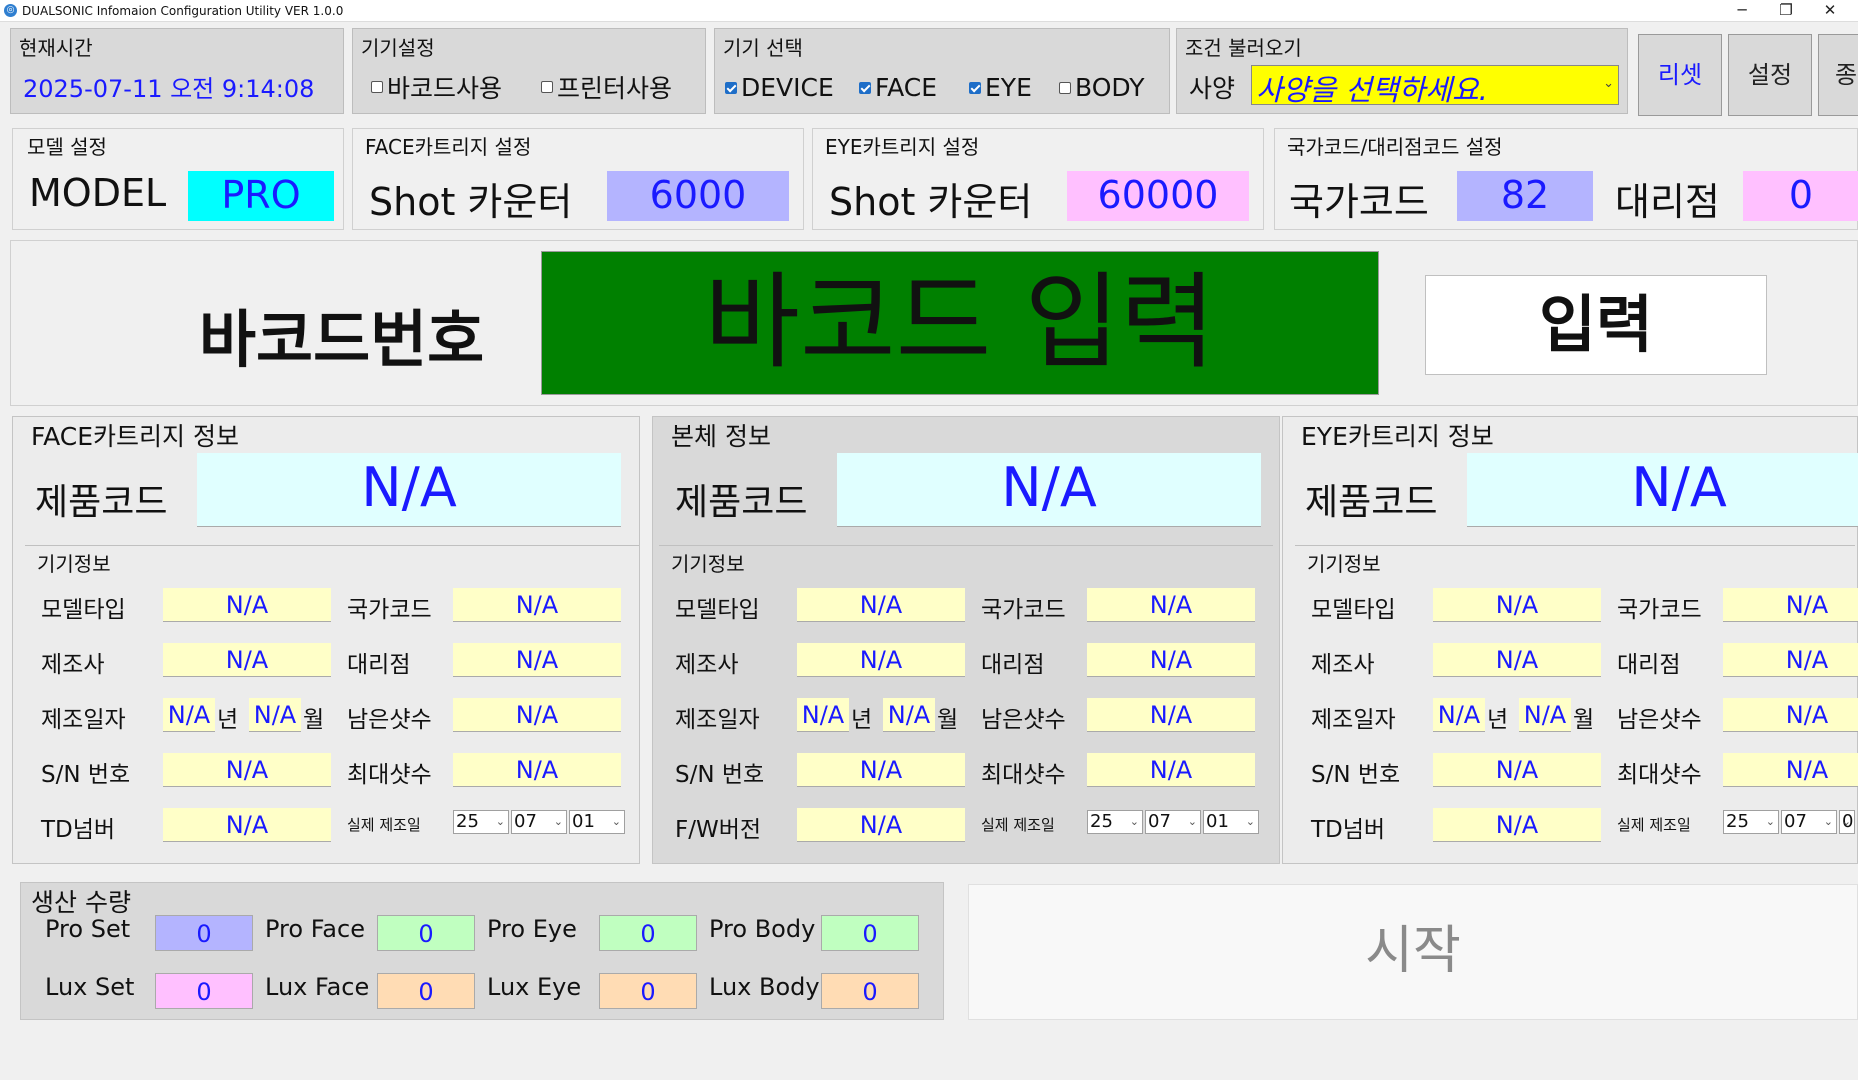 The image size is (1858, 1080). What do you see at coordinates (1659, 720) in the screenshot?
I see `remaining-shots-label: 남은샷수` at bounding box center [1659, 720].